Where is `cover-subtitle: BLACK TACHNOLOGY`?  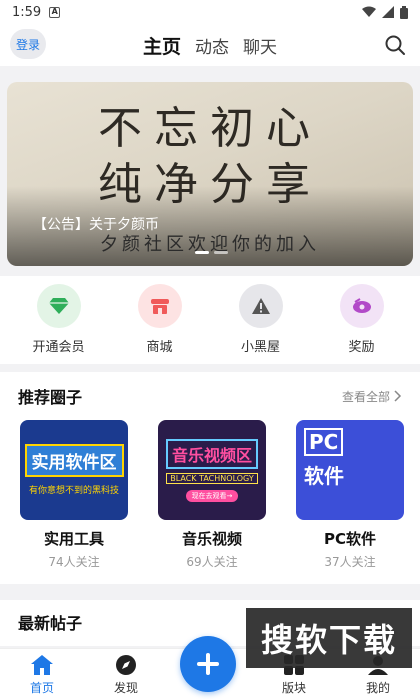
cover-subtitle: BLACK TACHNOLOGY is located at coordinates (212, 478).